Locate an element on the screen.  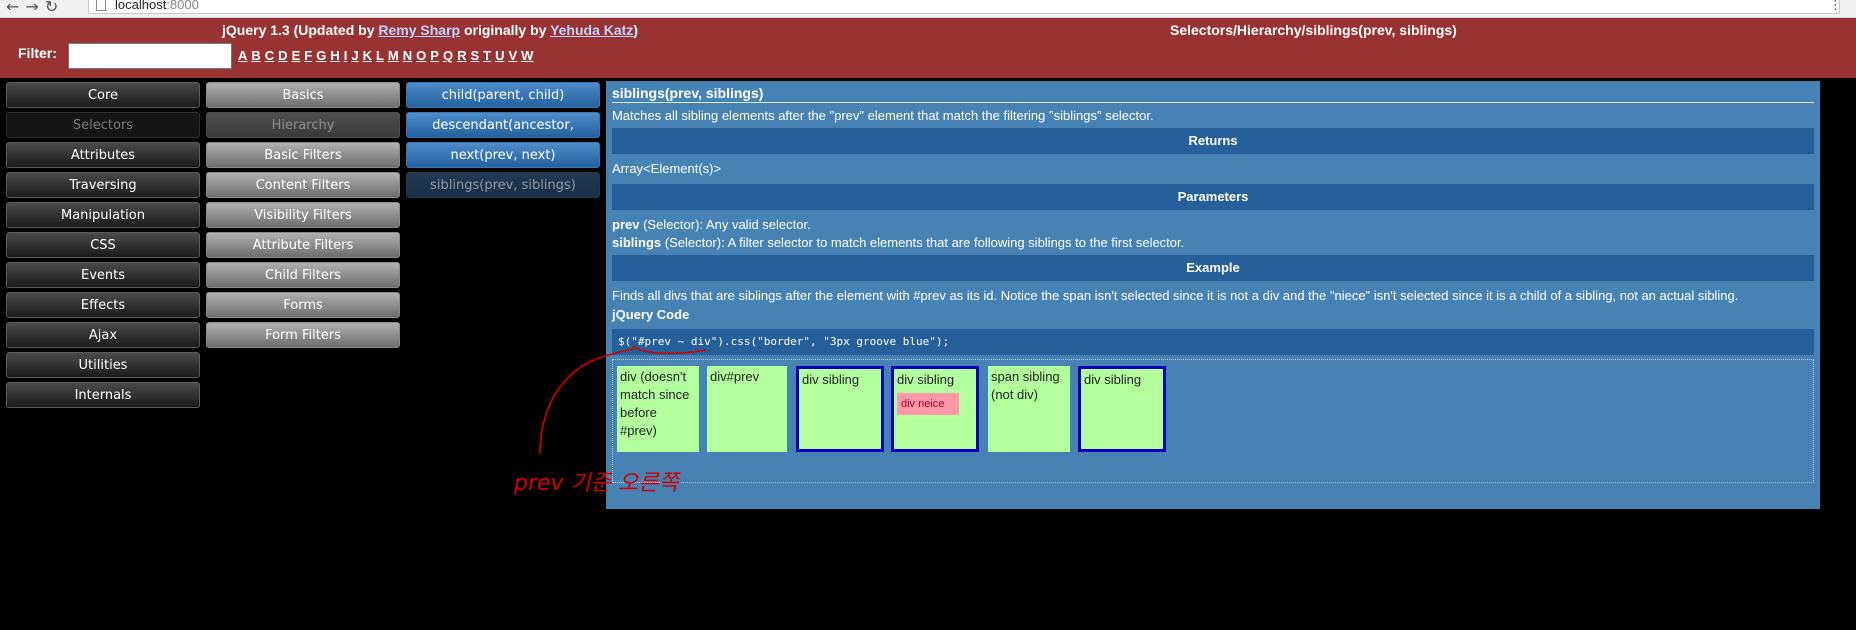
returns-heading: Returns is located at coordinates (1213, 141).